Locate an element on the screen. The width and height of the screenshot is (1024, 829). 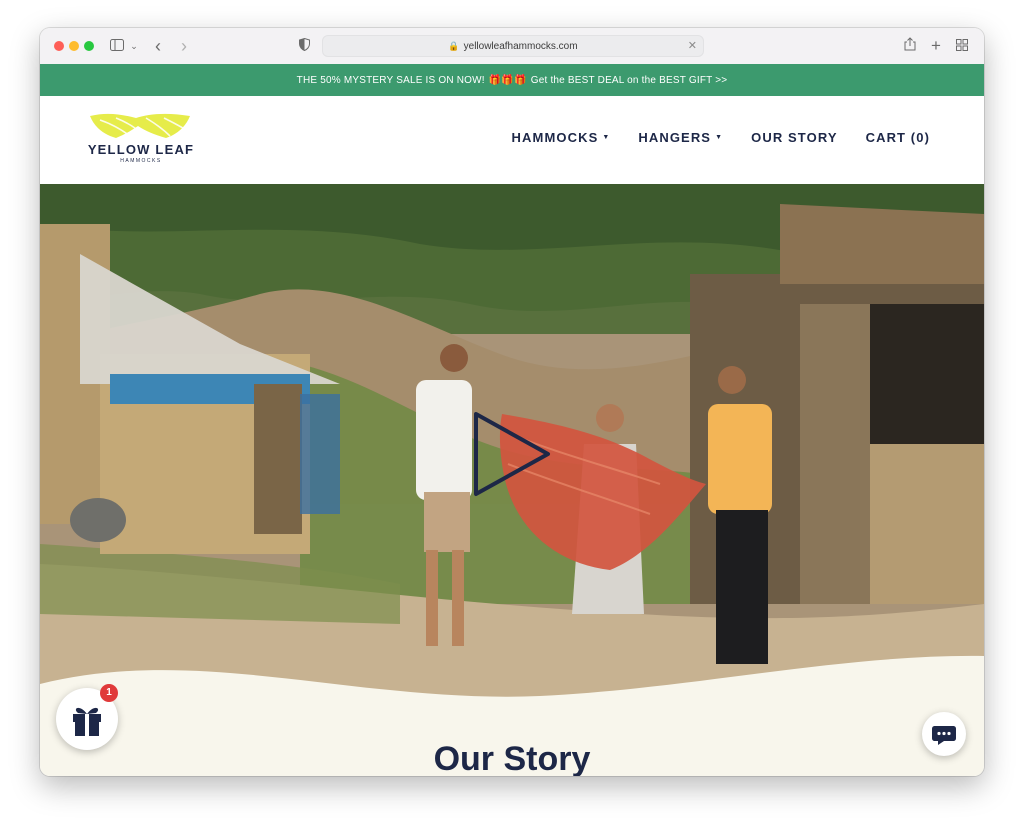
browser-toolbar: ⌄ ‹ › 🔒 yellowleafhammocks.com ✕ + is located at coordinates (512, 46).